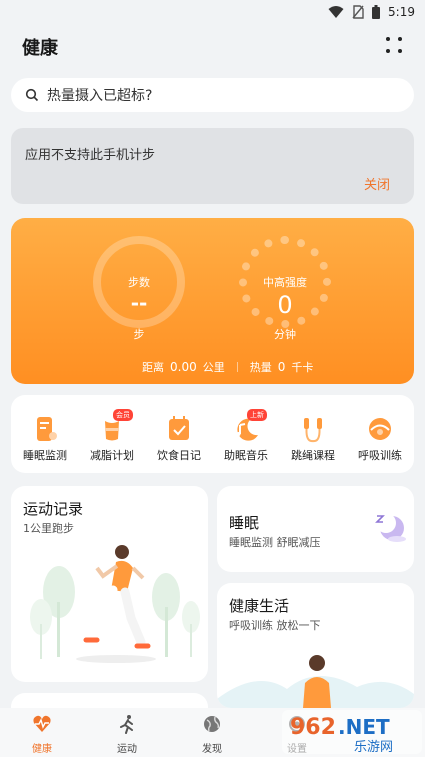  I want to click on stats-divider, so click(237, 367).